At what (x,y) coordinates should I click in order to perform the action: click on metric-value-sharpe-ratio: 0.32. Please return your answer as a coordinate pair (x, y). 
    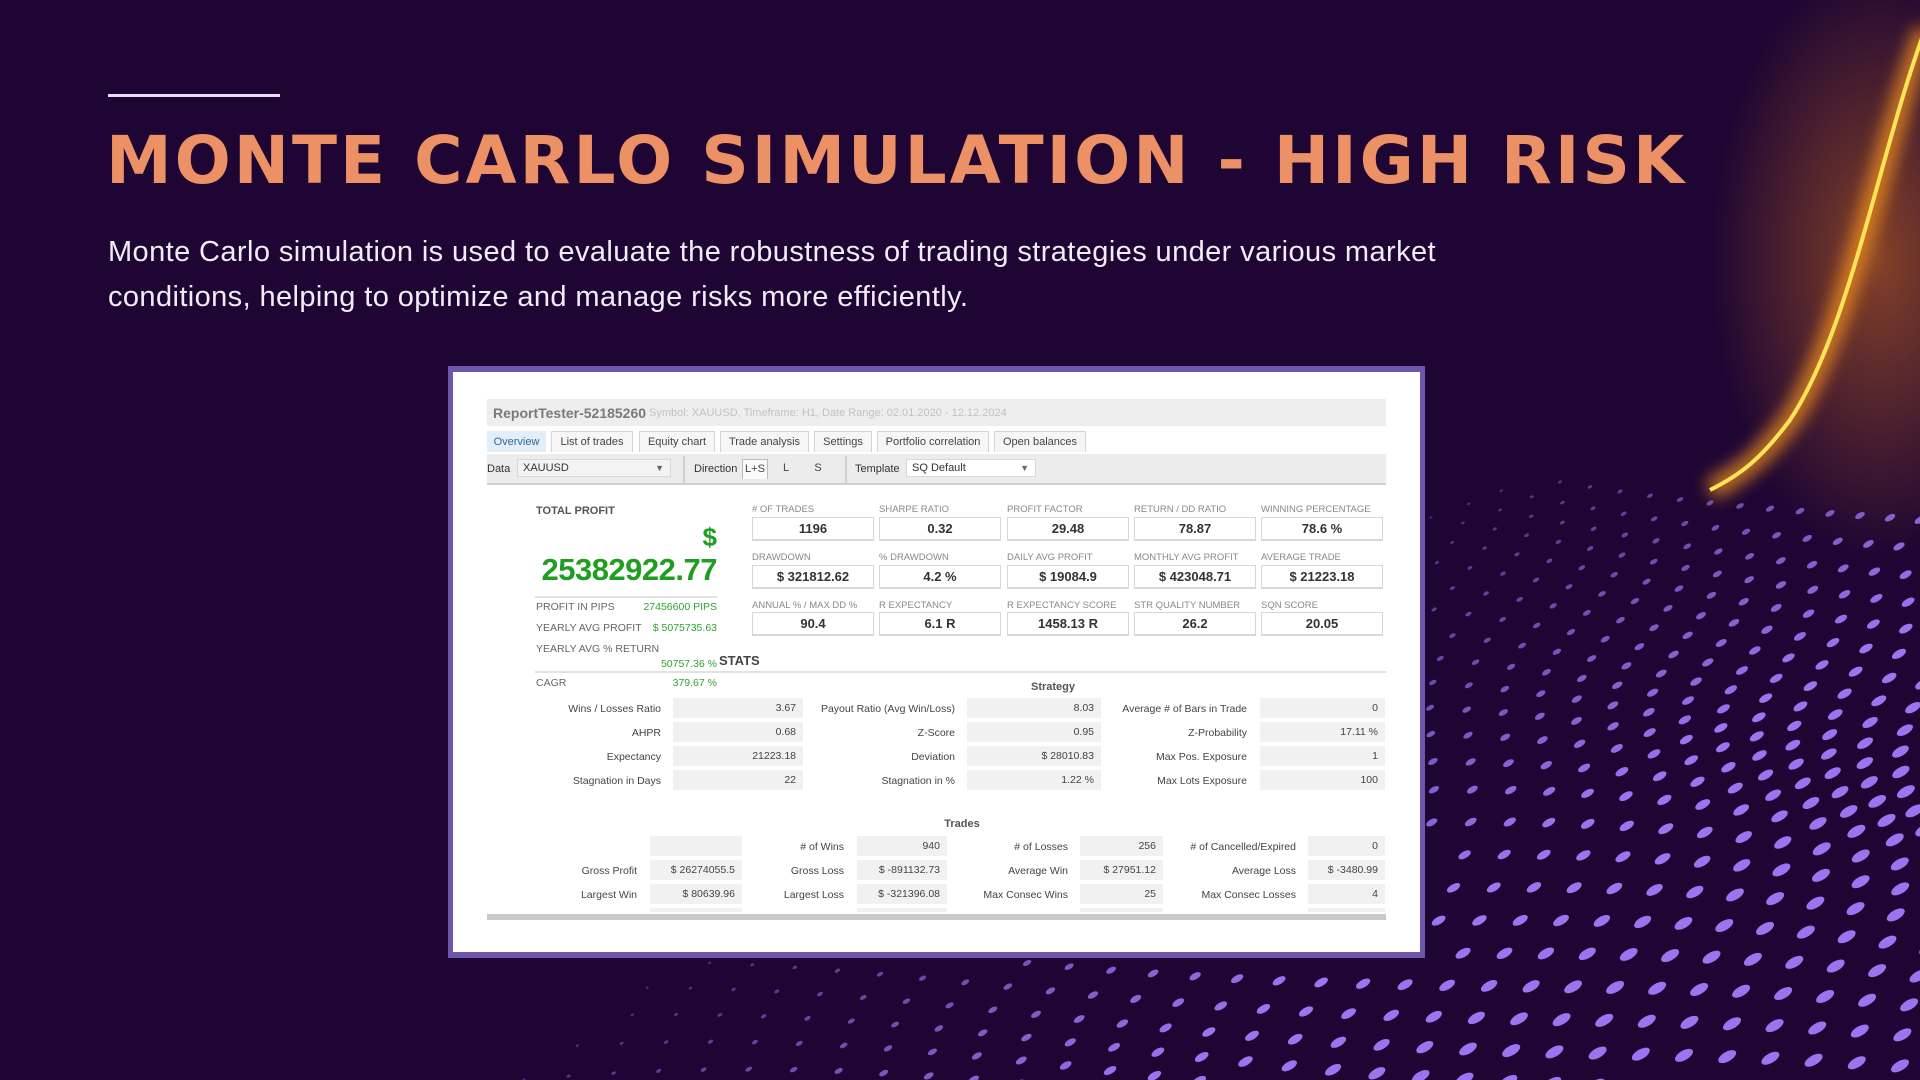
    Looking at the image, I should click on (940, 529).